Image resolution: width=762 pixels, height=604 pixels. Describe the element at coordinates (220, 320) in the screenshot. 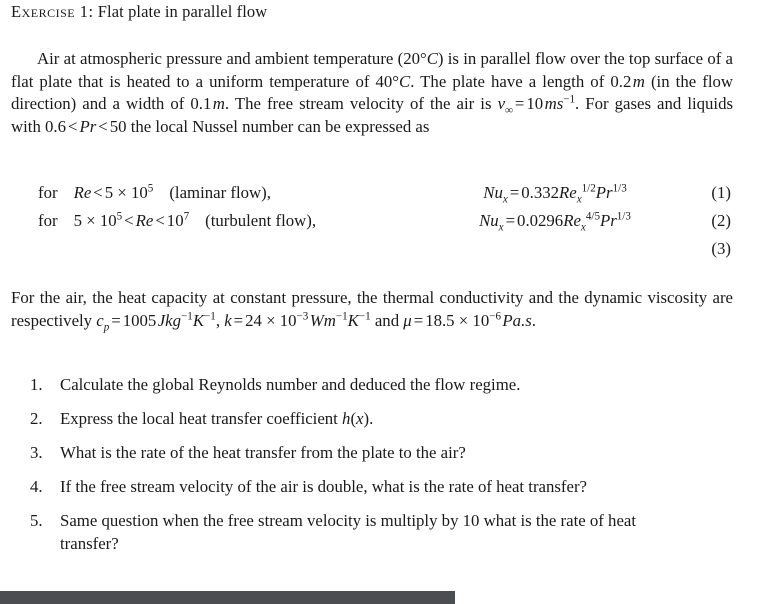

I see `properties-comma: ,` at that location.